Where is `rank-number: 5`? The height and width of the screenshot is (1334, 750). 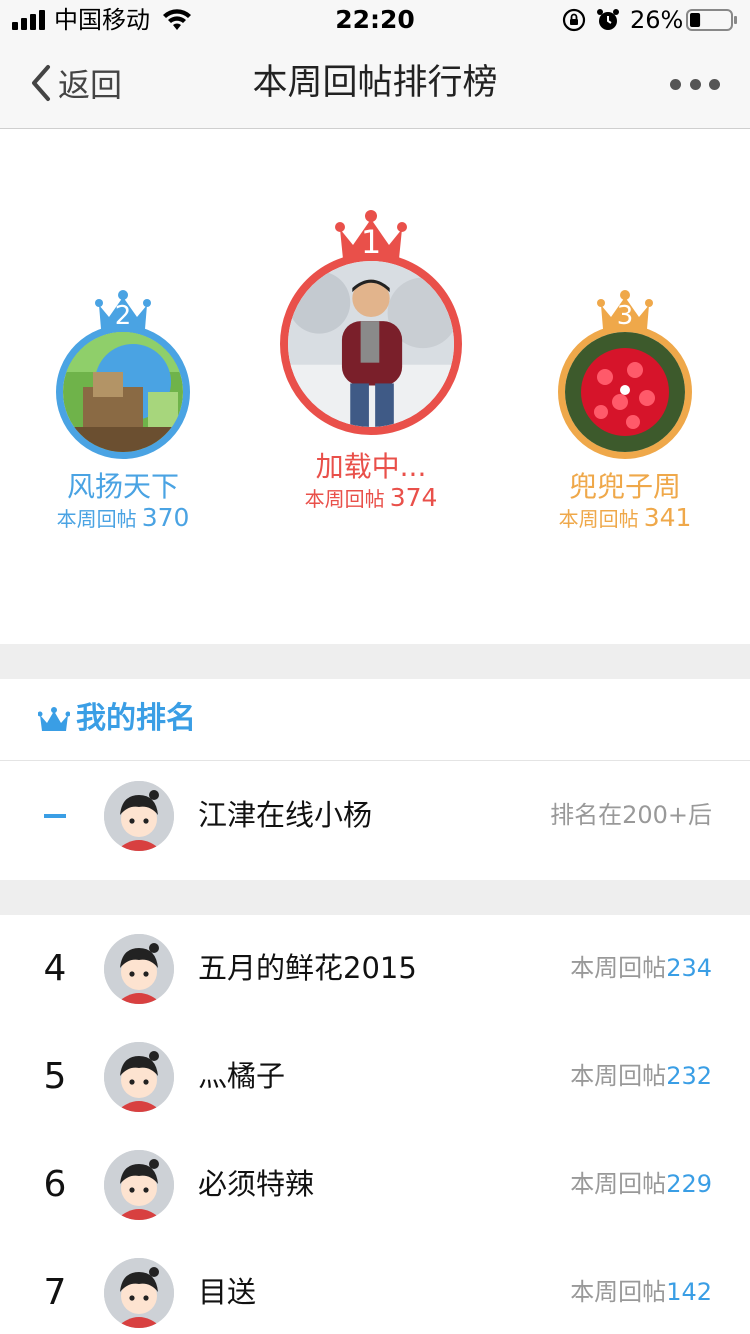
rank-number: 5 is located at coordinates (55, 1076).